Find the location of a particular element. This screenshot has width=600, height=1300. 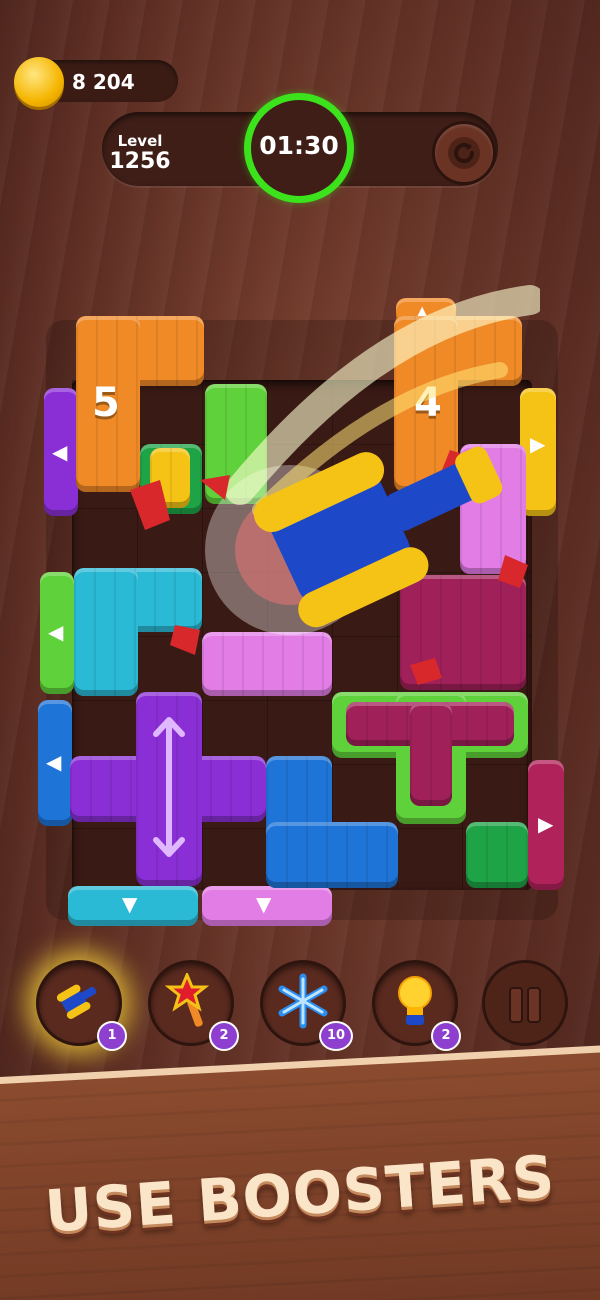

exit-gate-magenta-right: ▶ is located at coordinates (546, 825).